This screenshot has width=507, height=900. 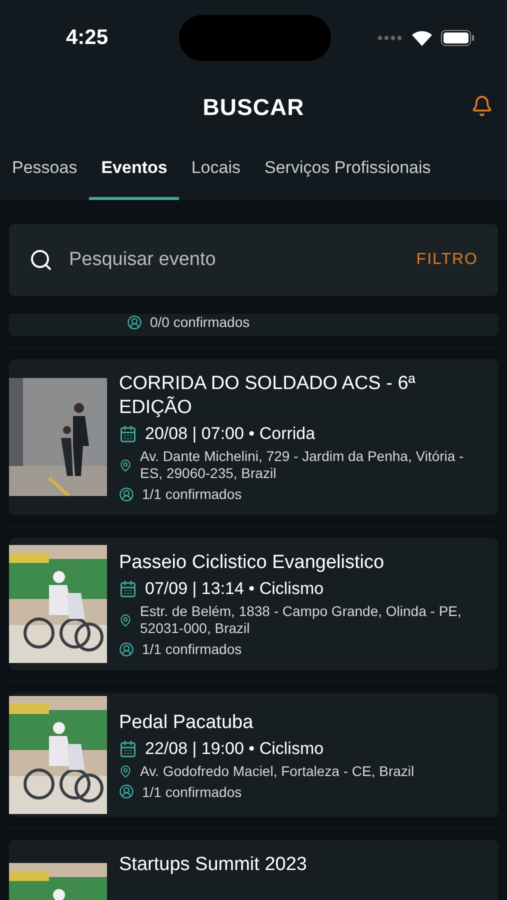 I want to click on filter-button: FILTRO, so click(x=447, y=260).